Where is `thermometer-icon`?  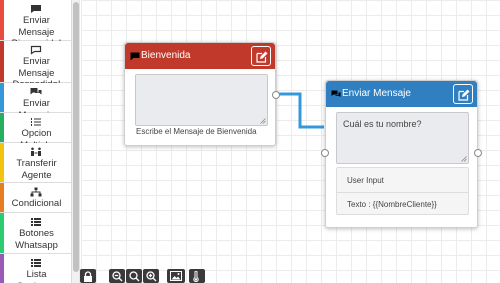 thermometer-icon is located at coordinates (196, 276).